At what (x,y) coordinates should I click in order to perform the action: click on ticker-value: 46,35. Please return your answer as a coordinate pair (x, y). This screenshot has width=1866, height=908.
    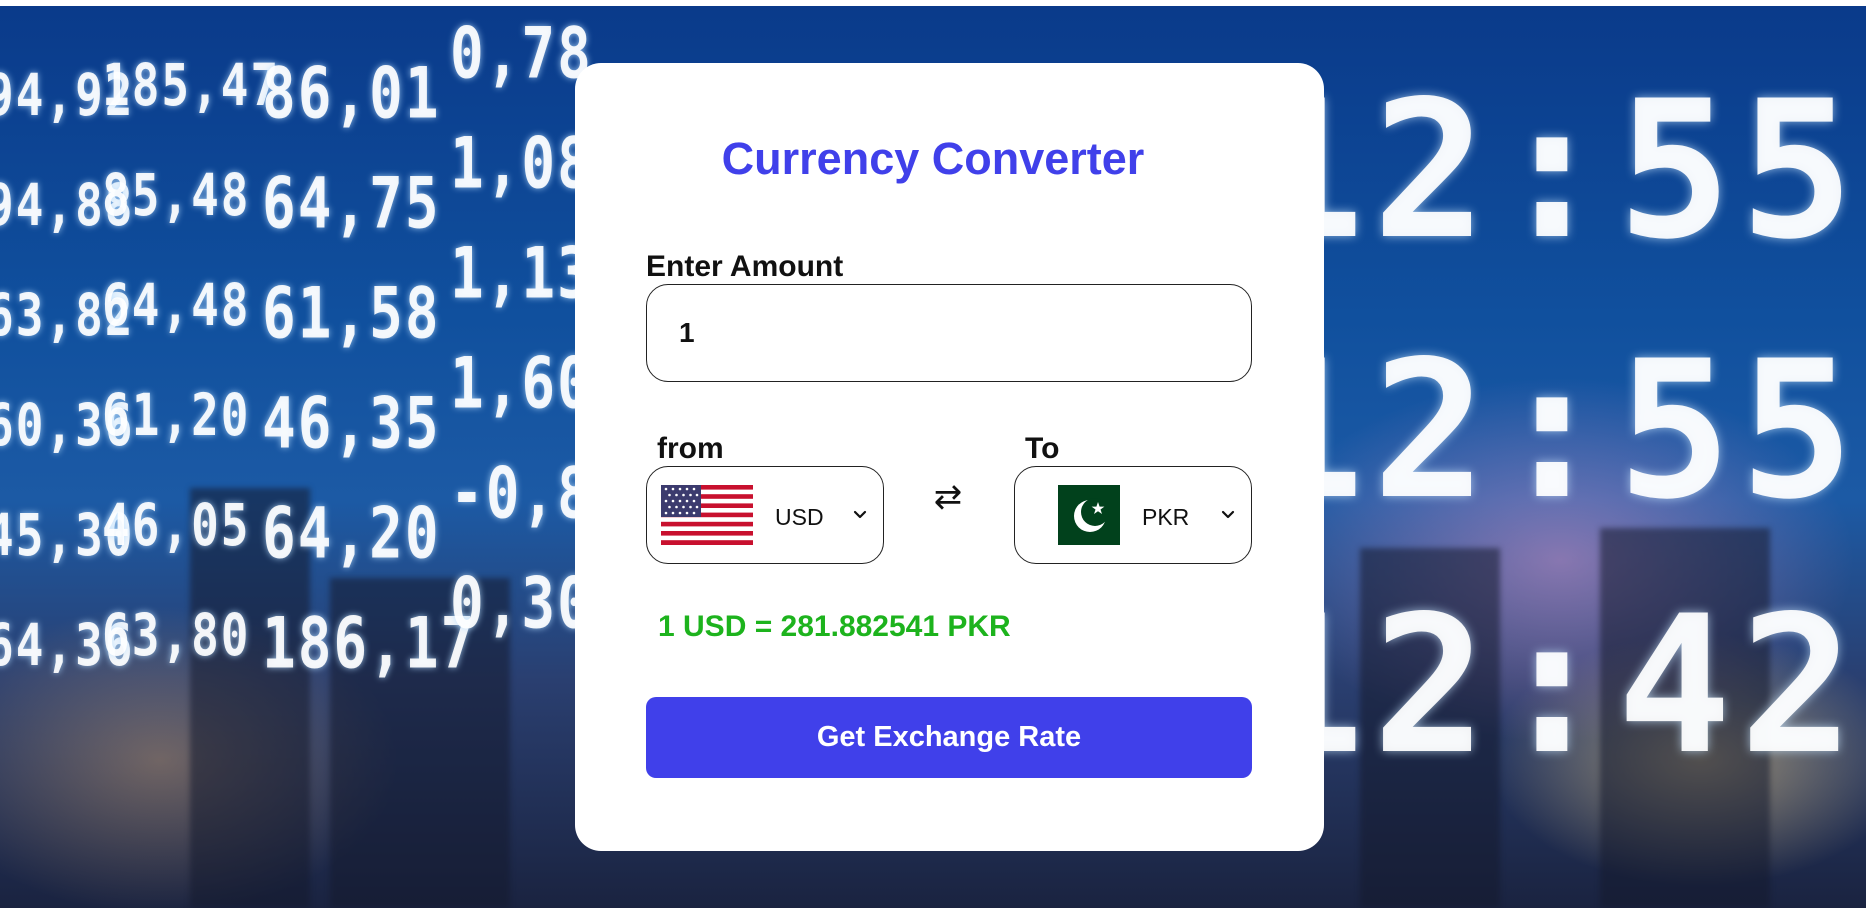
    Looking at the image, I should click on (351, 424).